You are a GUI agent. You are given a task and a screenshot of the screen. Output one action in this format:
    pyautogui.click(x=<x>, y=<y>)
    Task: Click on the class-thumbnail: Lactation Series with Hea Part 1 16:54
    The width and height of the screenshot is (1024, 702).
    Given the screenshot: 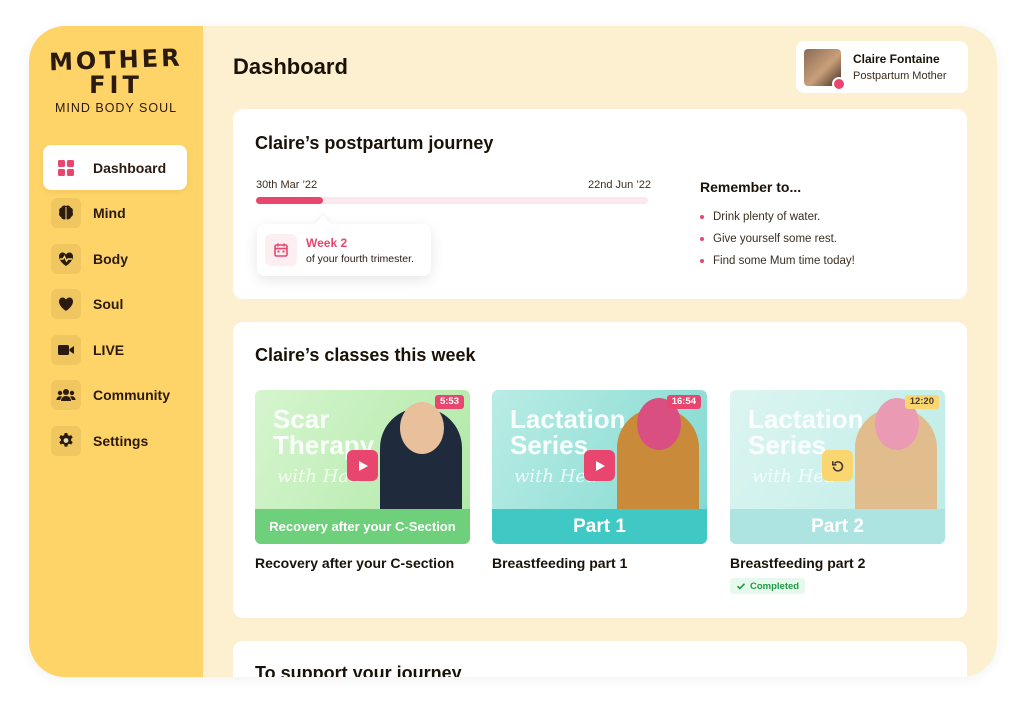 What is the action you would take?
    pyautogui.click(x=599, y=467)
    